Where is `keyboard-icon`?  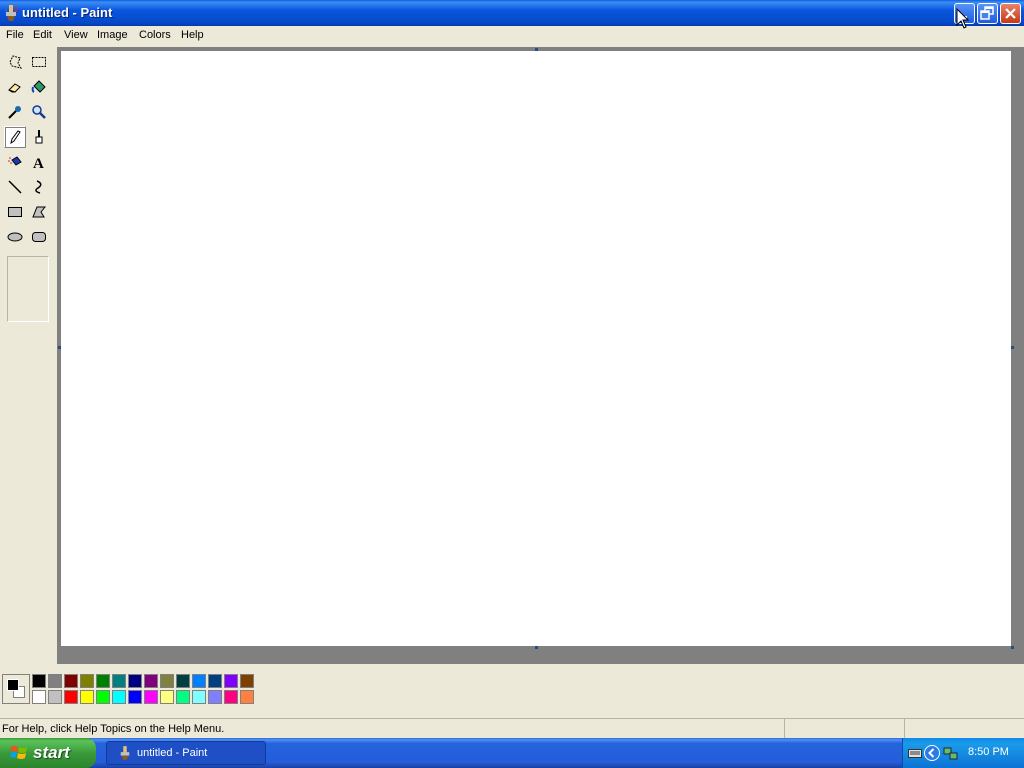 keyboard-icon is located at coordinates (915, 753).